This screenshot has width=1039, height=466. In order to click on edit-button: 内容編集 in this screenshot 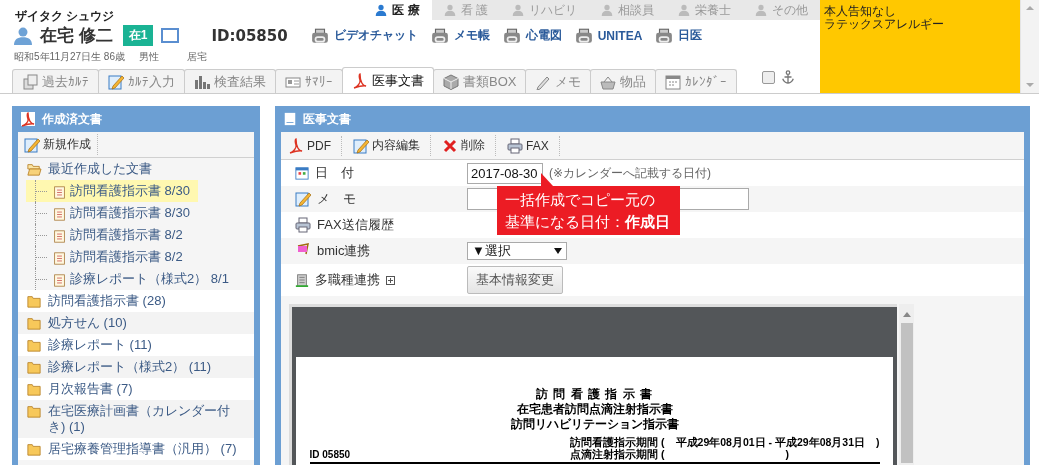, I will do `click(390, 145)`.